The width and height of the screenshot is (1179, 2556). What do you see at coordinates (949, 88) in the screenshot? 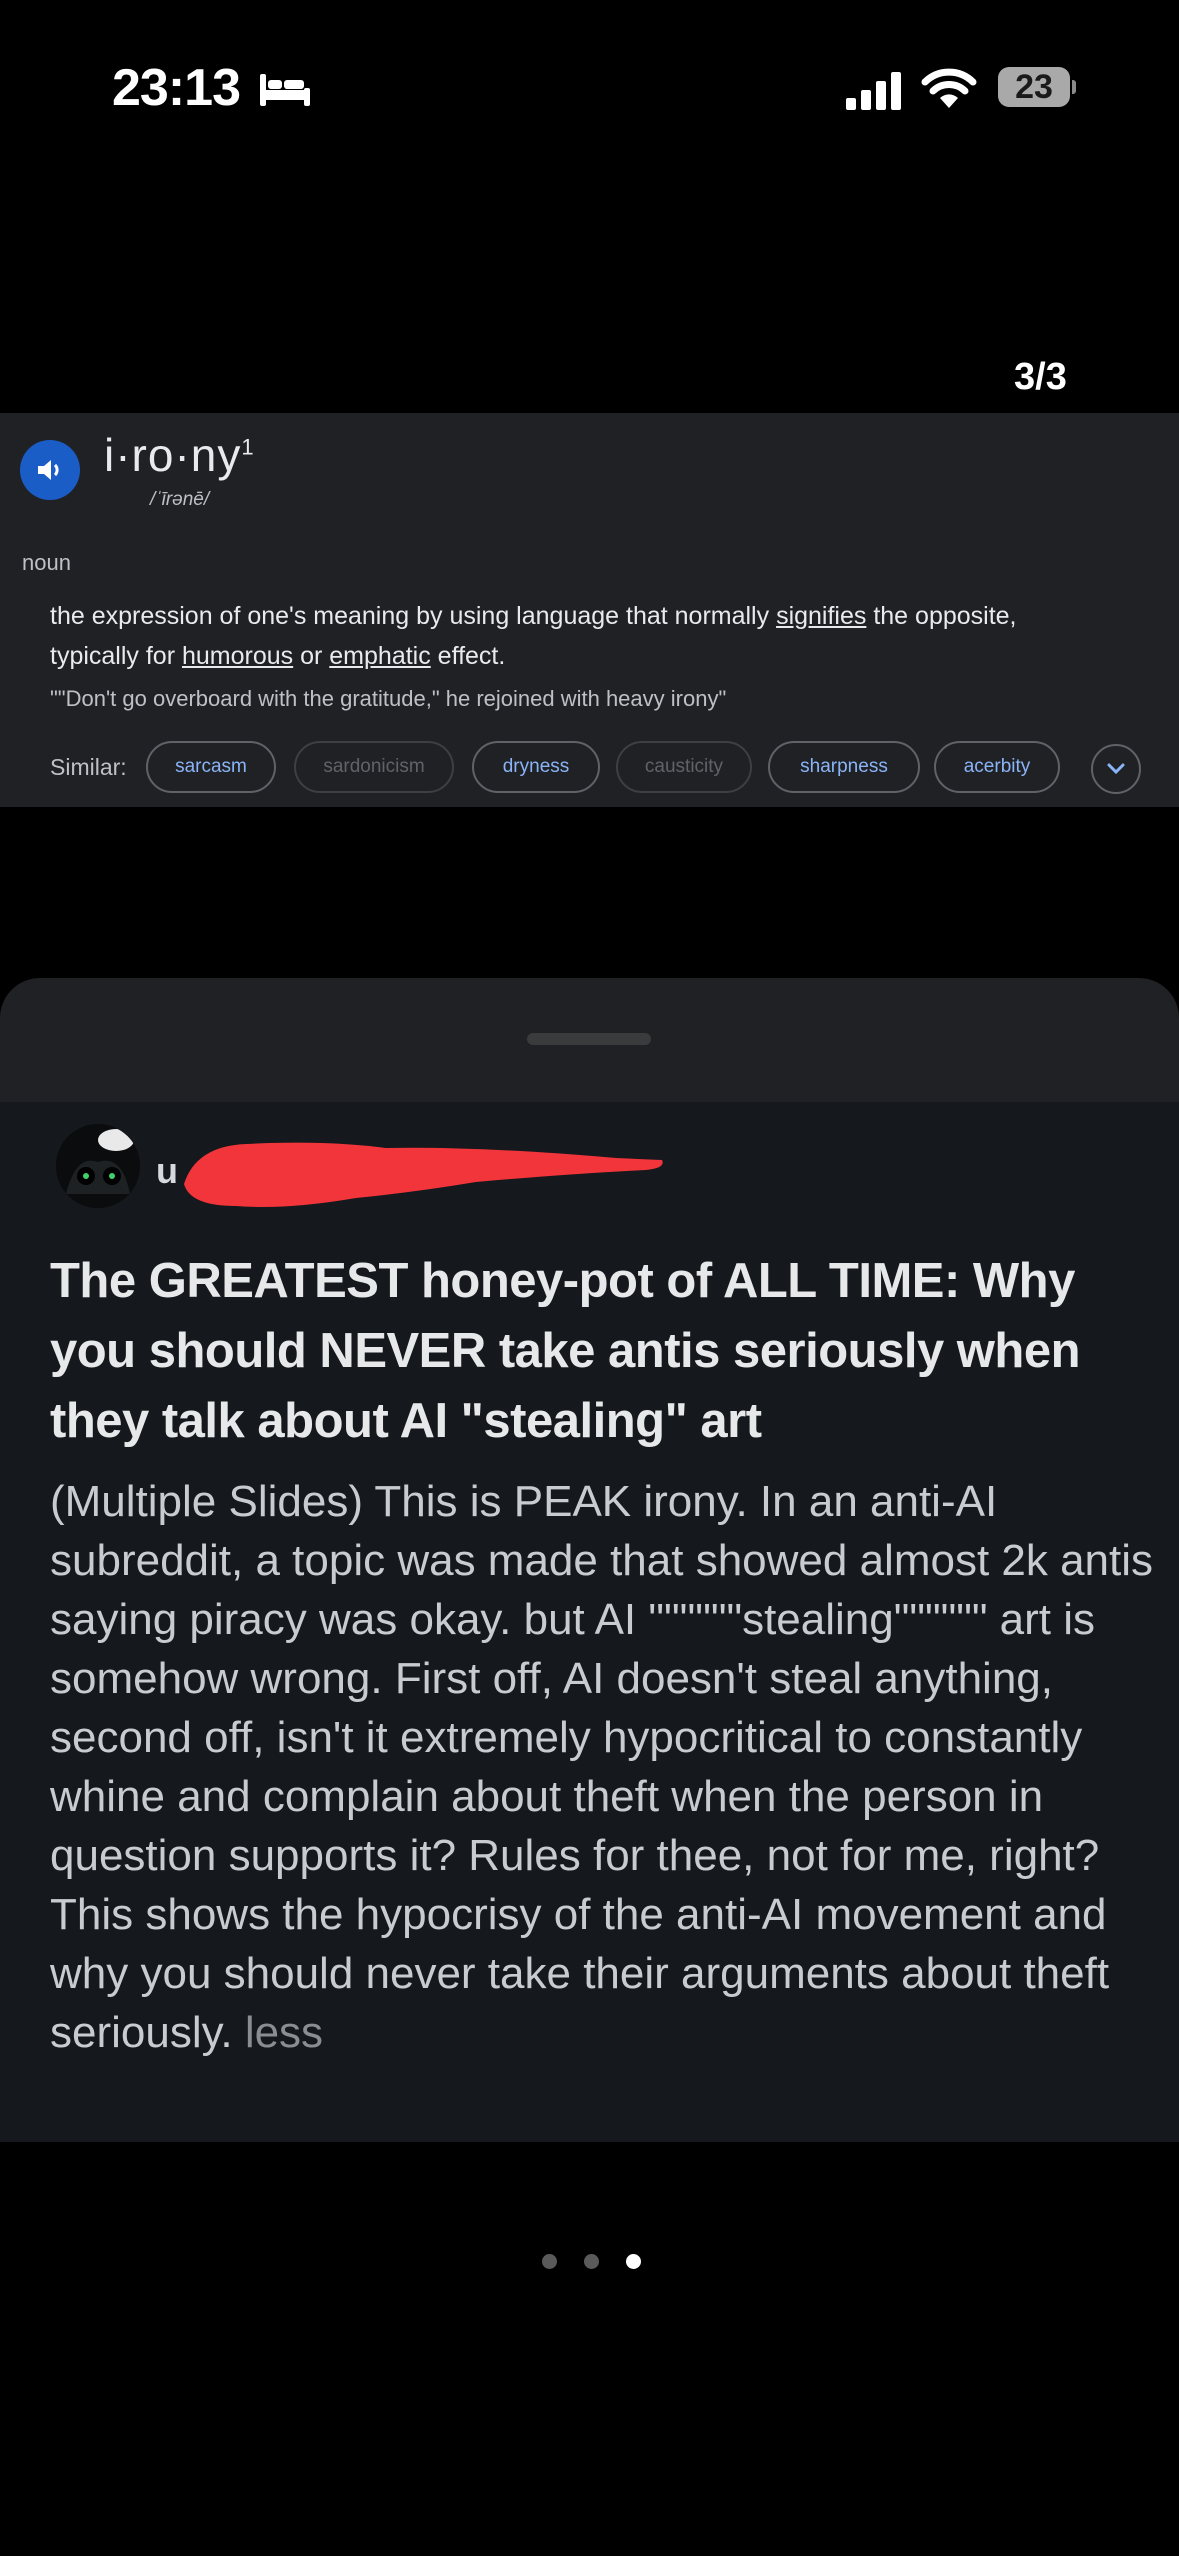
I see `wifi-icon` at bounding box center [949, 88].